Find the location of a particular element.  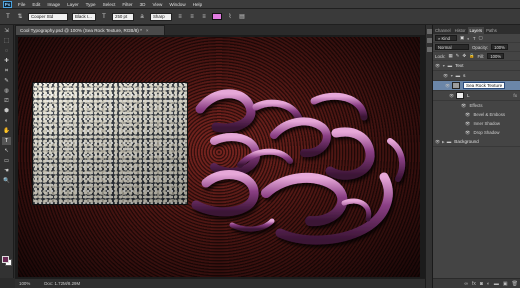

path-select-tool-icon: ↖ is located at coordinates (6, 151).